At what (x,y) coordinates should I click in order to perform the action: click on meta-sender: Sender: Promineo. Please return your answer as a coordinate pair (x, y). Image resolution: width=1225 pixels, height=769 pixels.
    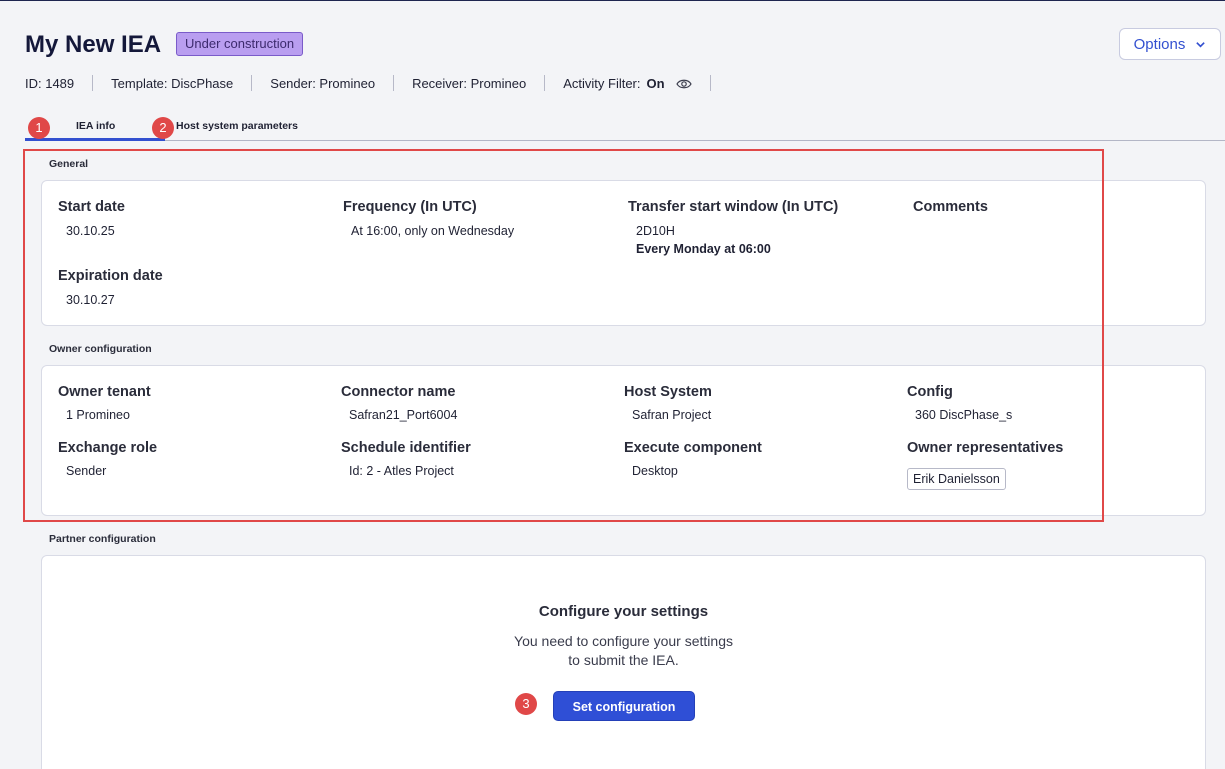
    Looking at the image, I should click on (323, 83).